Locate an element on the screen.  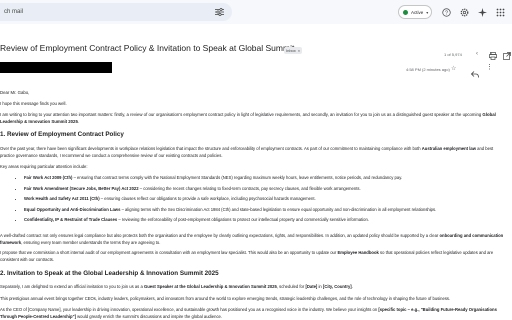
settings-icon is located at coordinates (464, 12).